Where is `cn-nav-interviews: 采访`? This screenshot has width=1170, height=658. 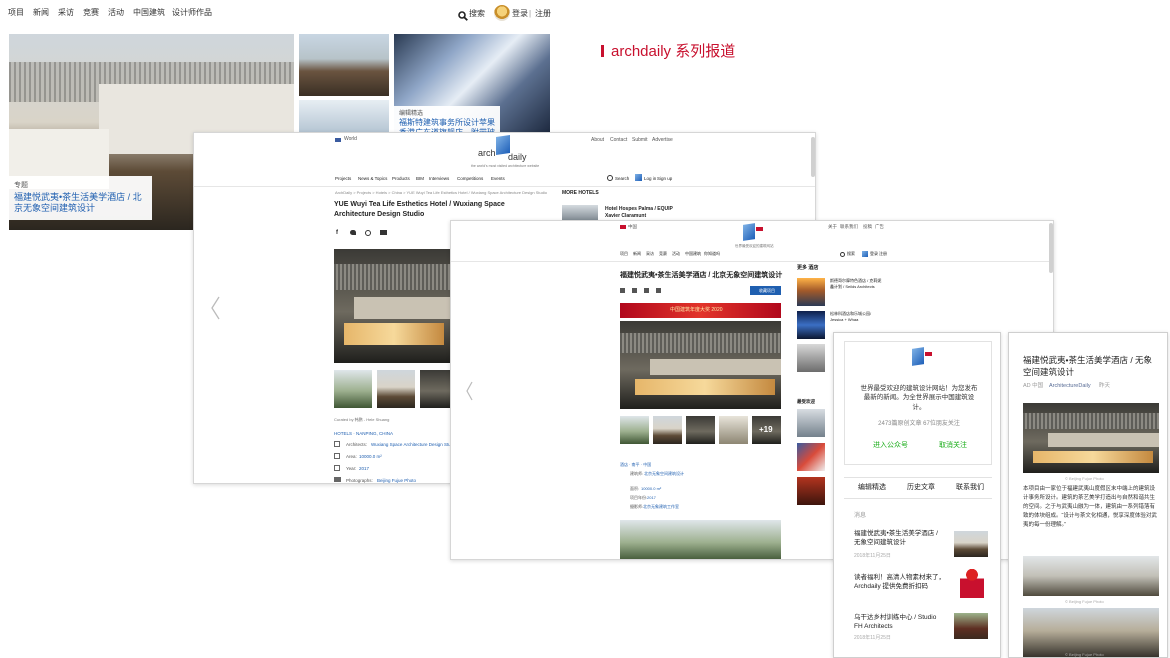 cn-nav-interviews: 采访 is located at coordinates (650, 254).